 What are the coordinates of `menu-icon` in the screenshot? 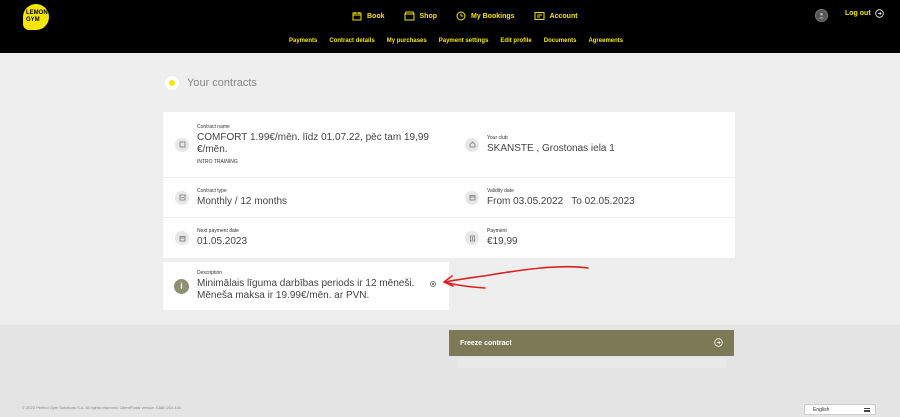 It's located at (867, 410).